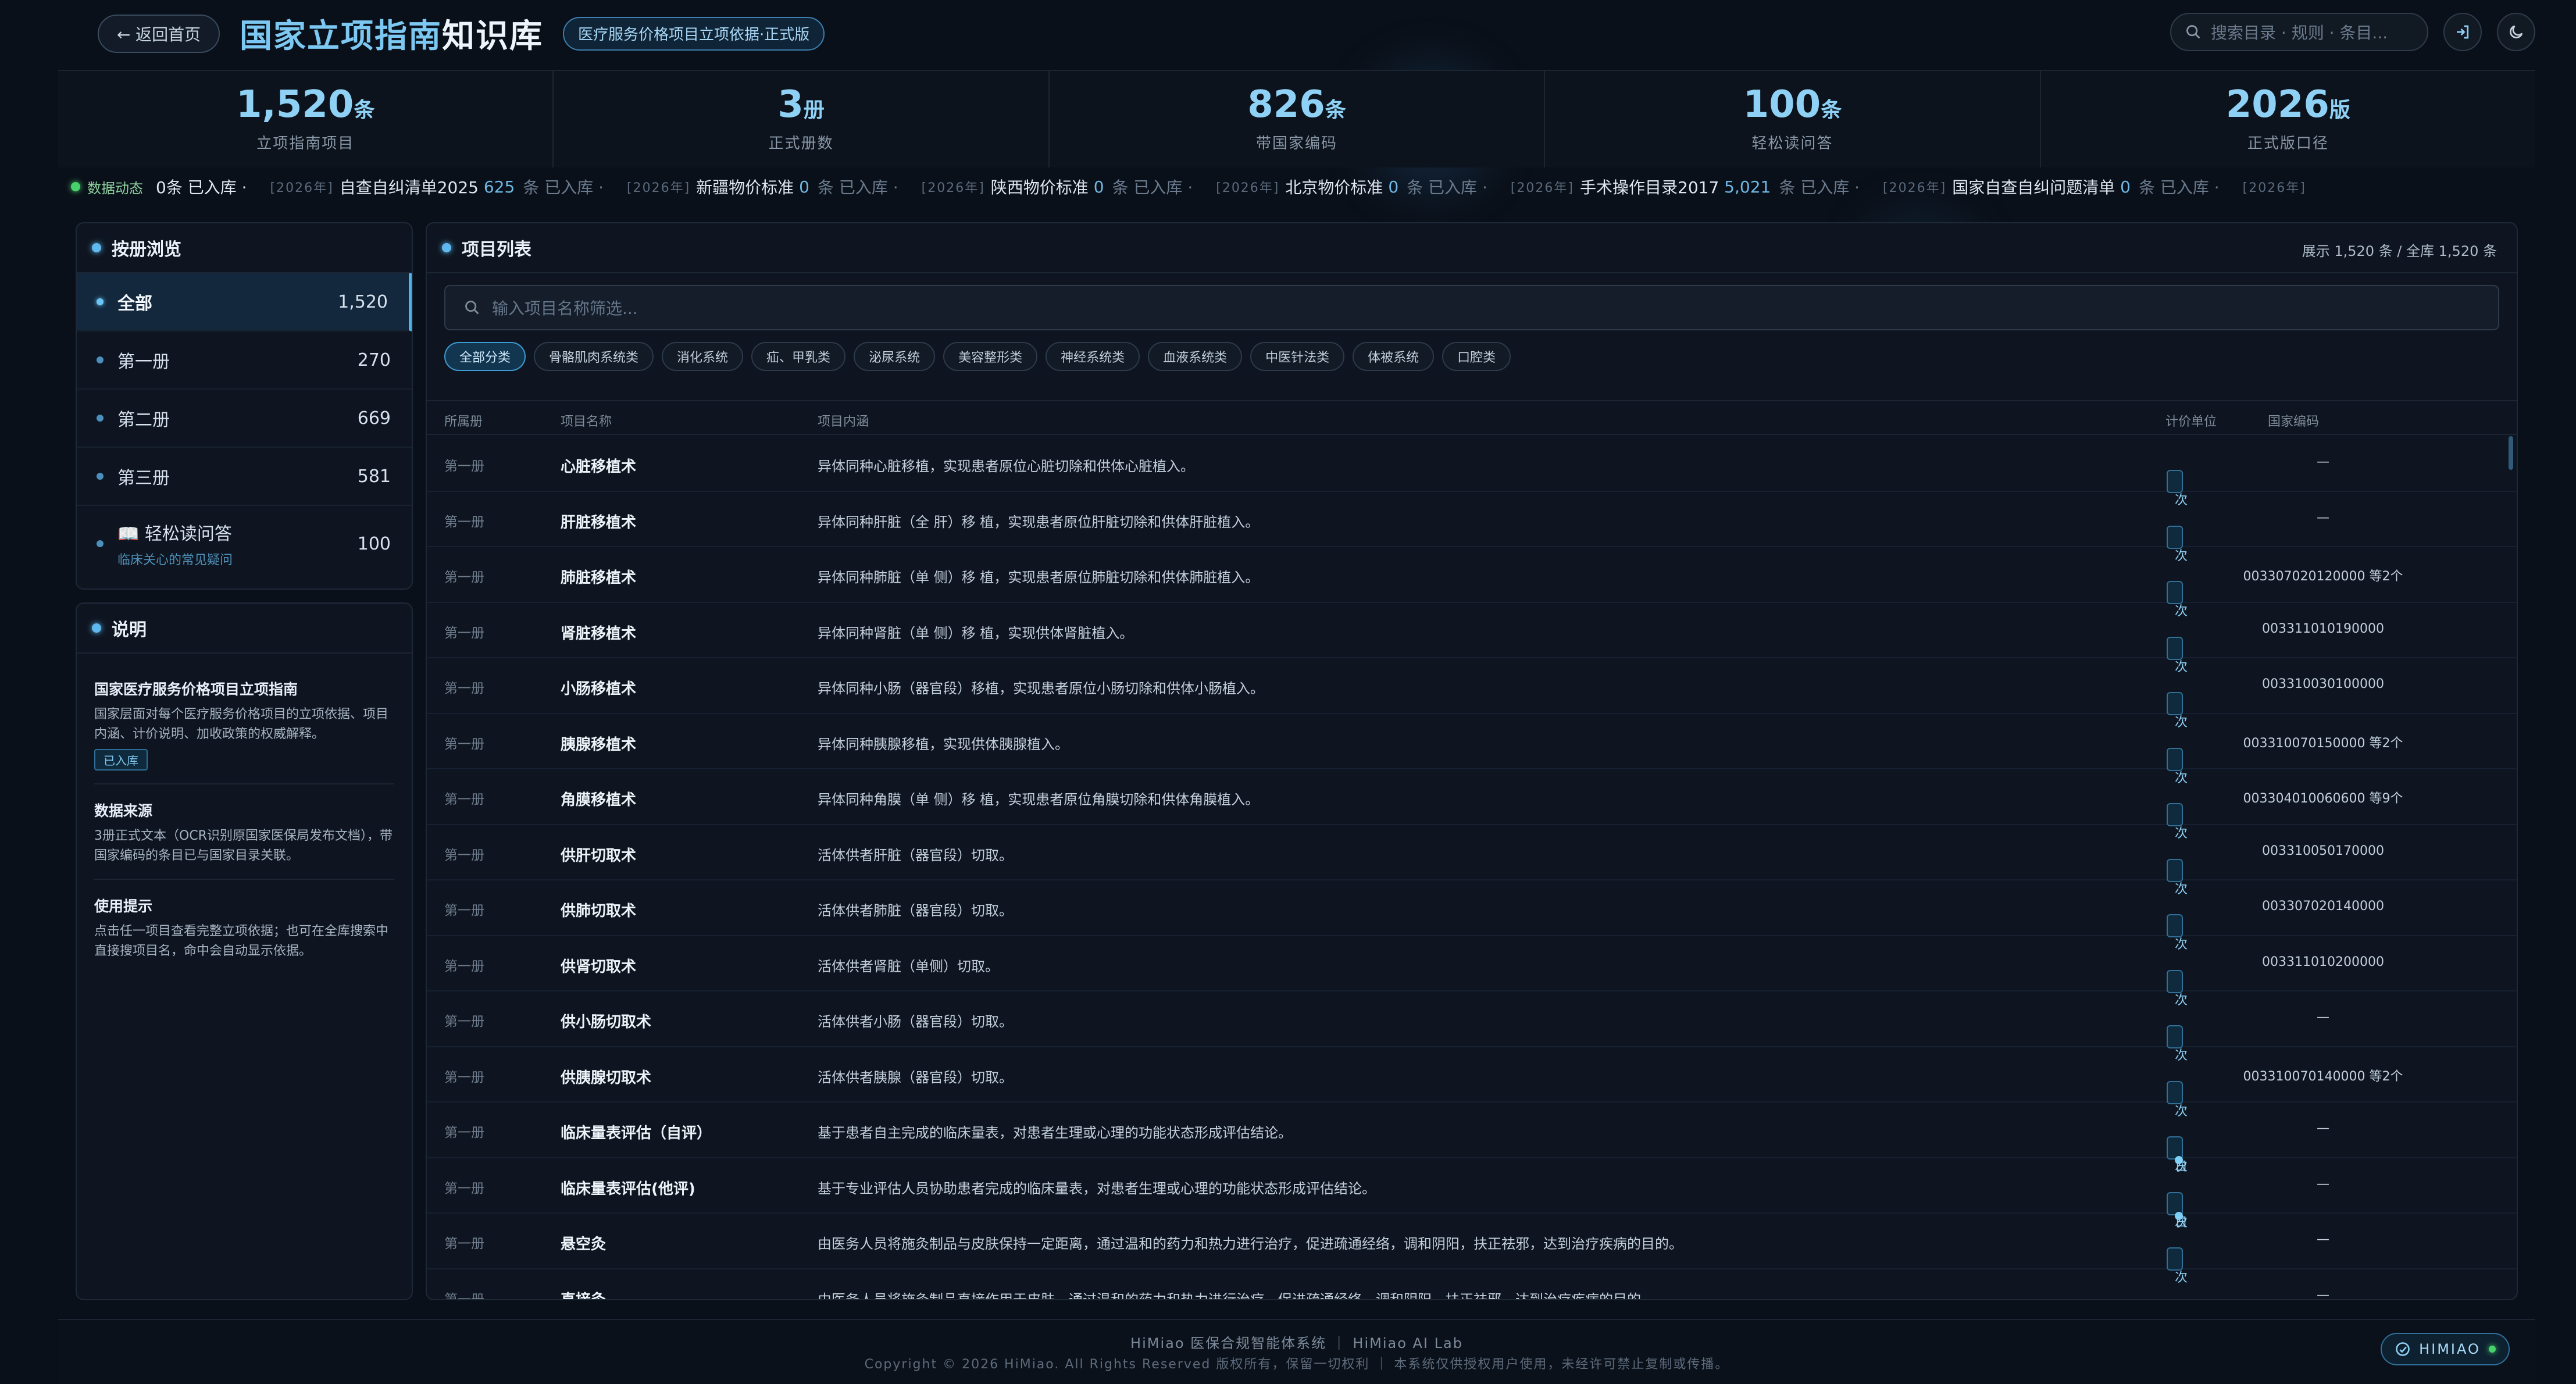  I want to click on list-panel-header: 项目列表, so click(1472, 248).